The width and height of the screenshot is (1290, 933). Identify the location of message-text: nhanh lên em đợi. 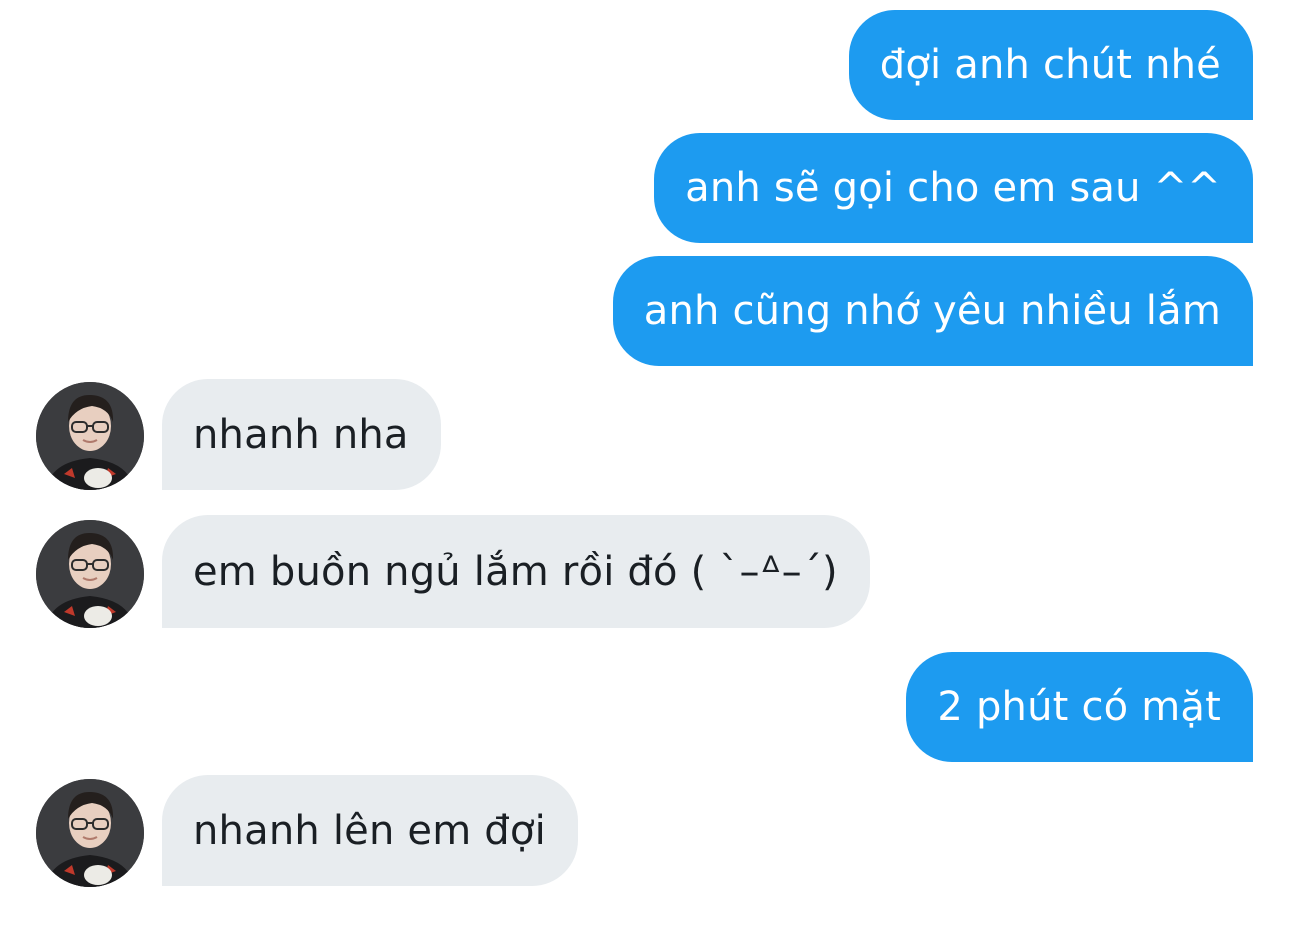
(369, 830).